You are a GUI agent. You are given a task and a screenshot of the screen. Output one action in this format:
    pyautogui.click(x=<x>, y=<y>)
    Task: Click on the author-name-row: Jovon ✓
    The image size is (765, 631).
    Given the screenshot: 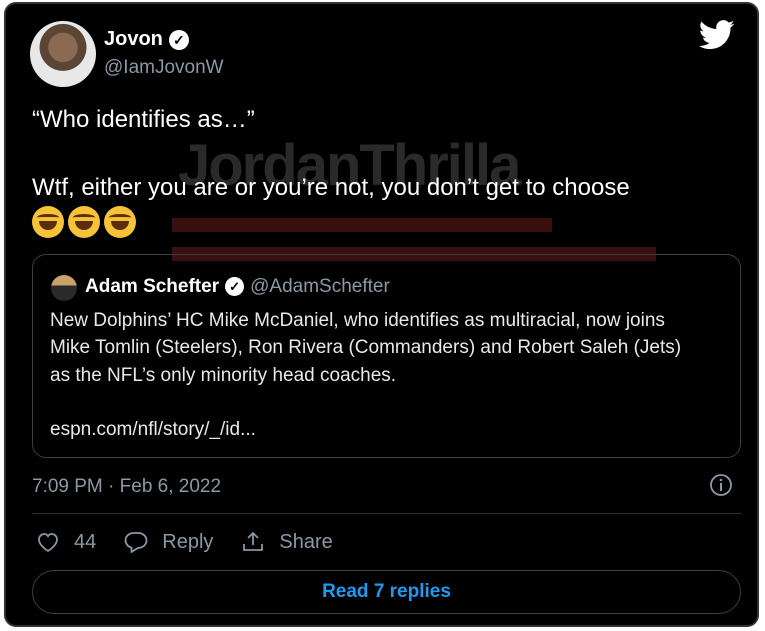 What is the action you would take?
    pyautogui.click(x=146, y=39)
    